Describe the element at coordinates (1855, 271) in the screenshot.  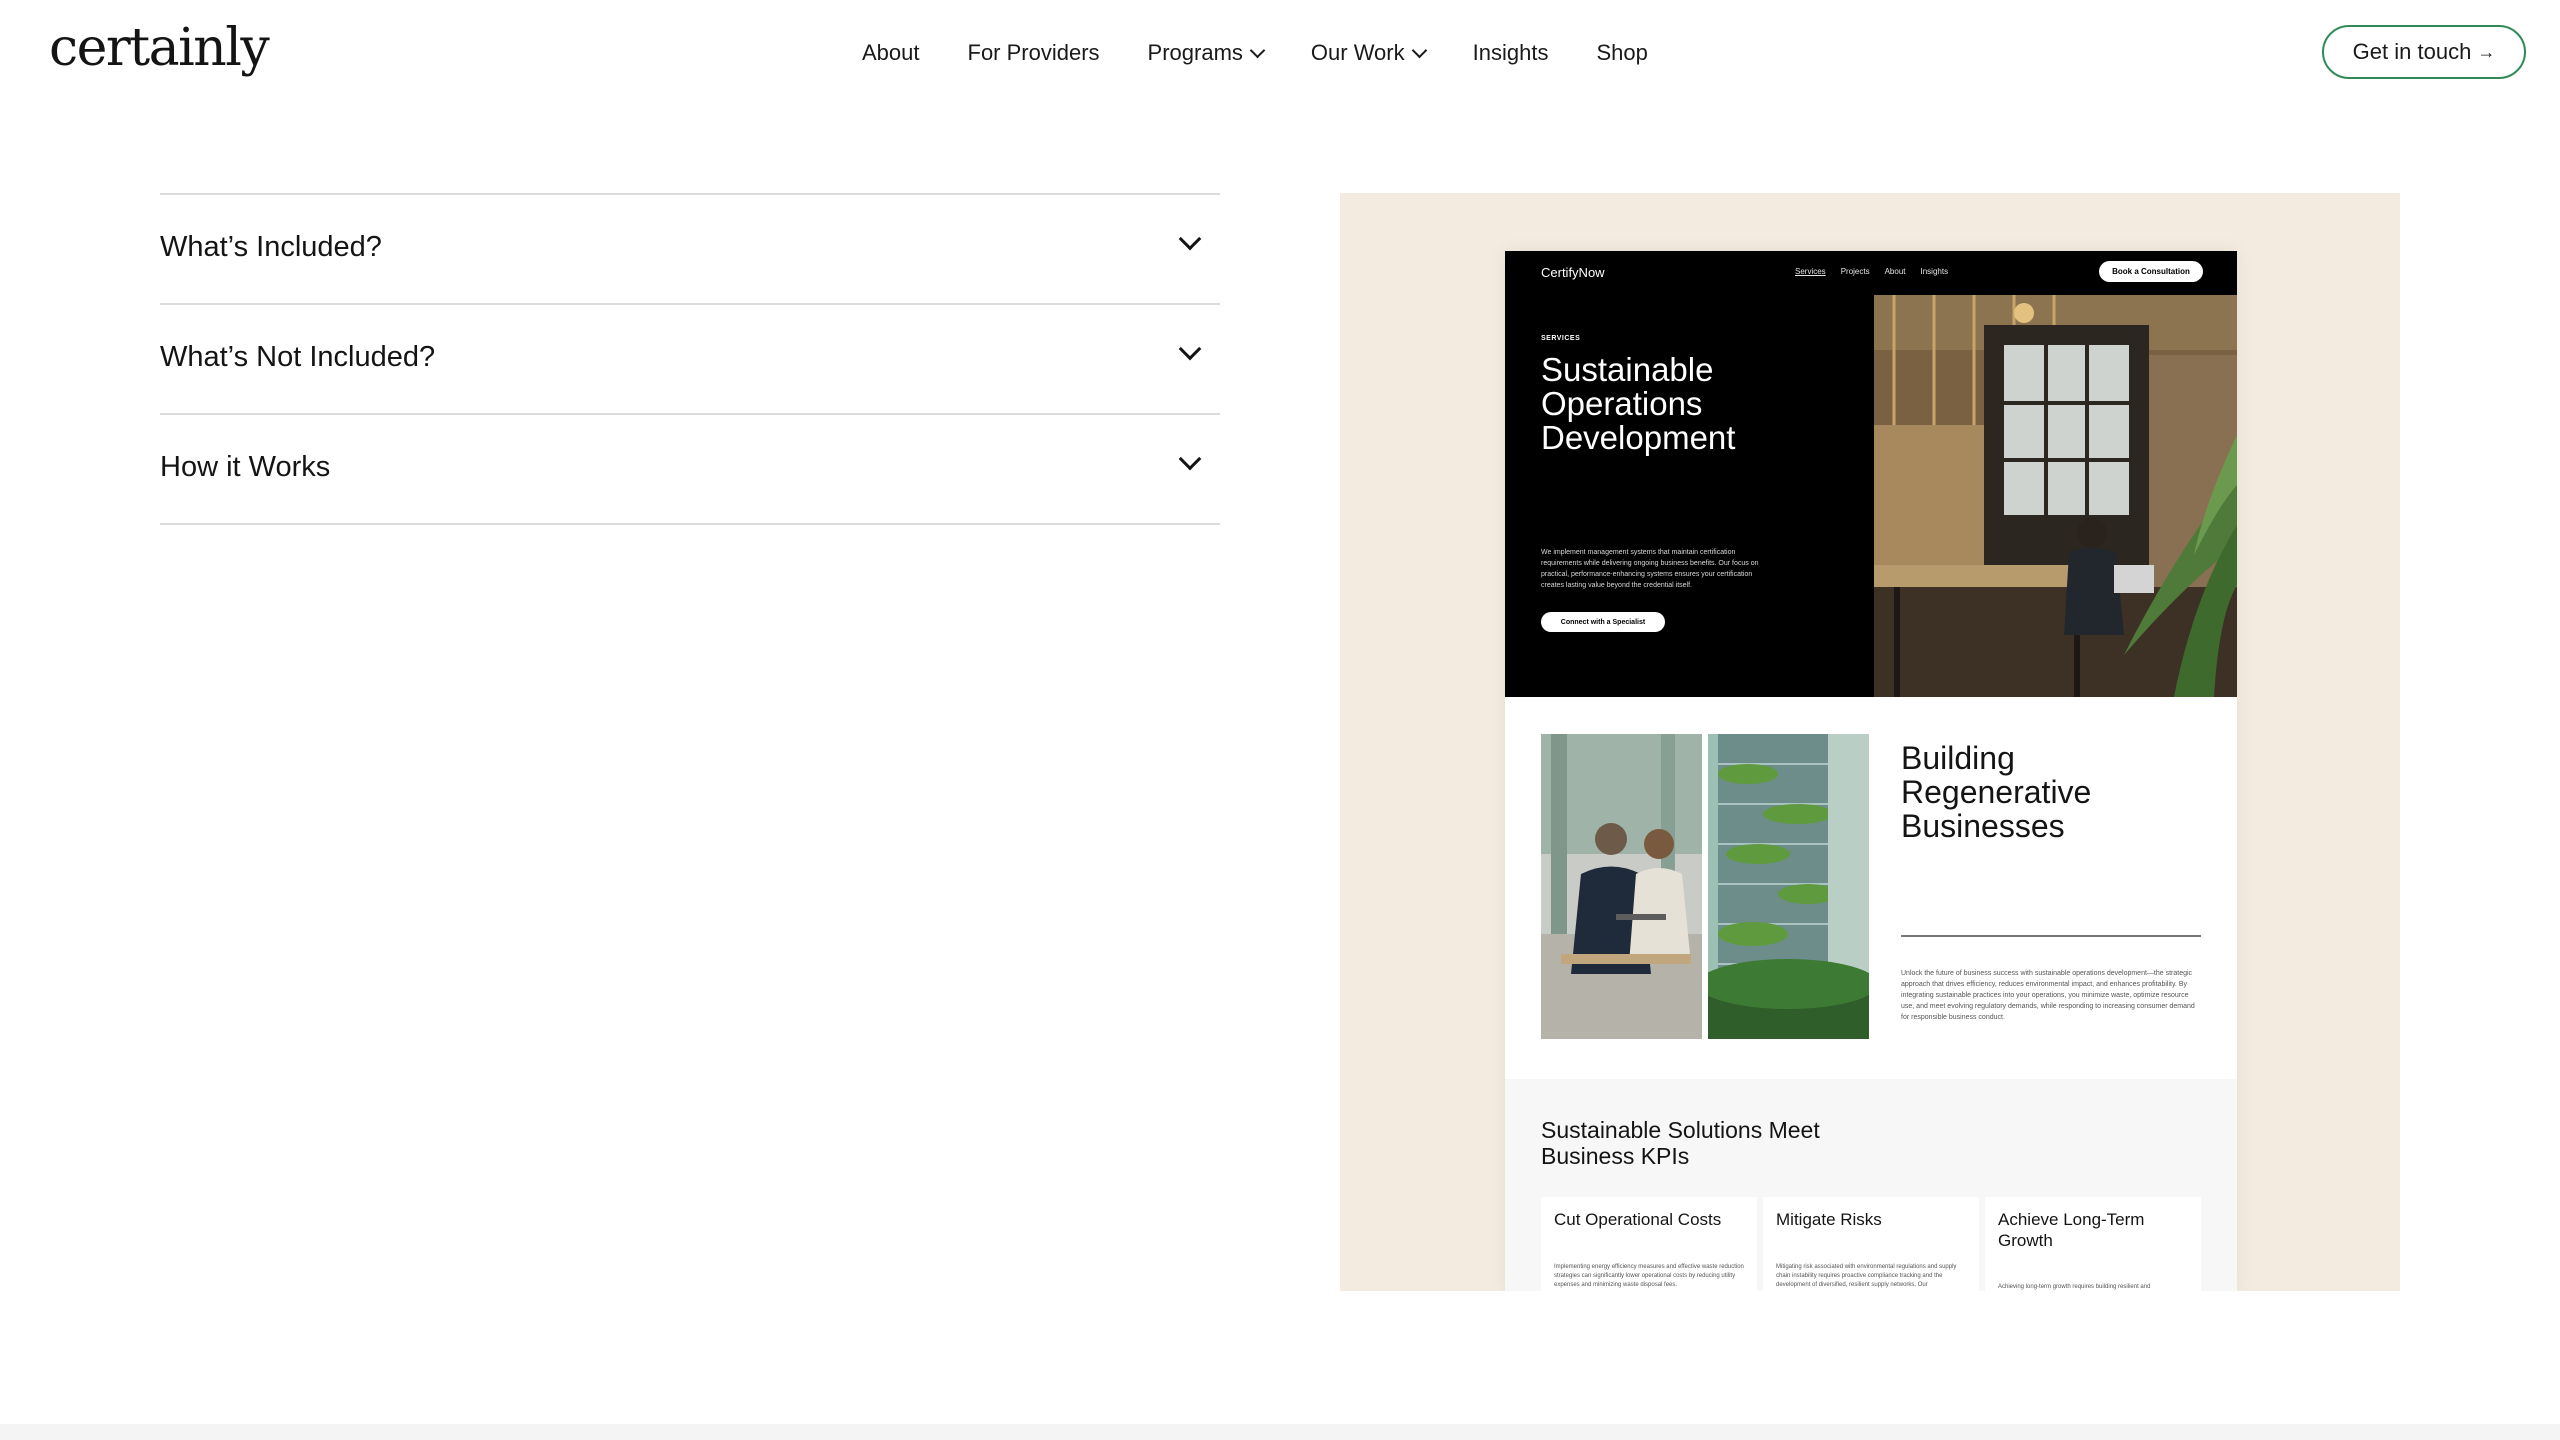
I see `mock-nav-item: Projects` at that location.